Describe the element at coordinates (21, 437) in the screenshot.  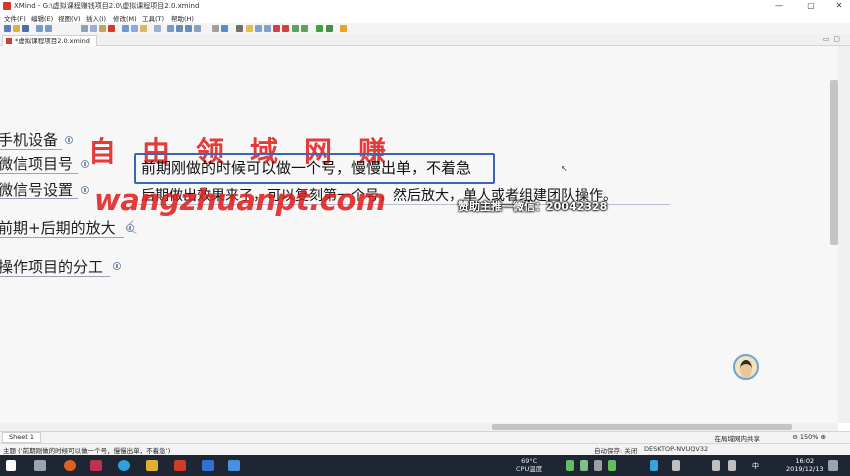
I see `sheet-tab: Sheet 1` at that location.